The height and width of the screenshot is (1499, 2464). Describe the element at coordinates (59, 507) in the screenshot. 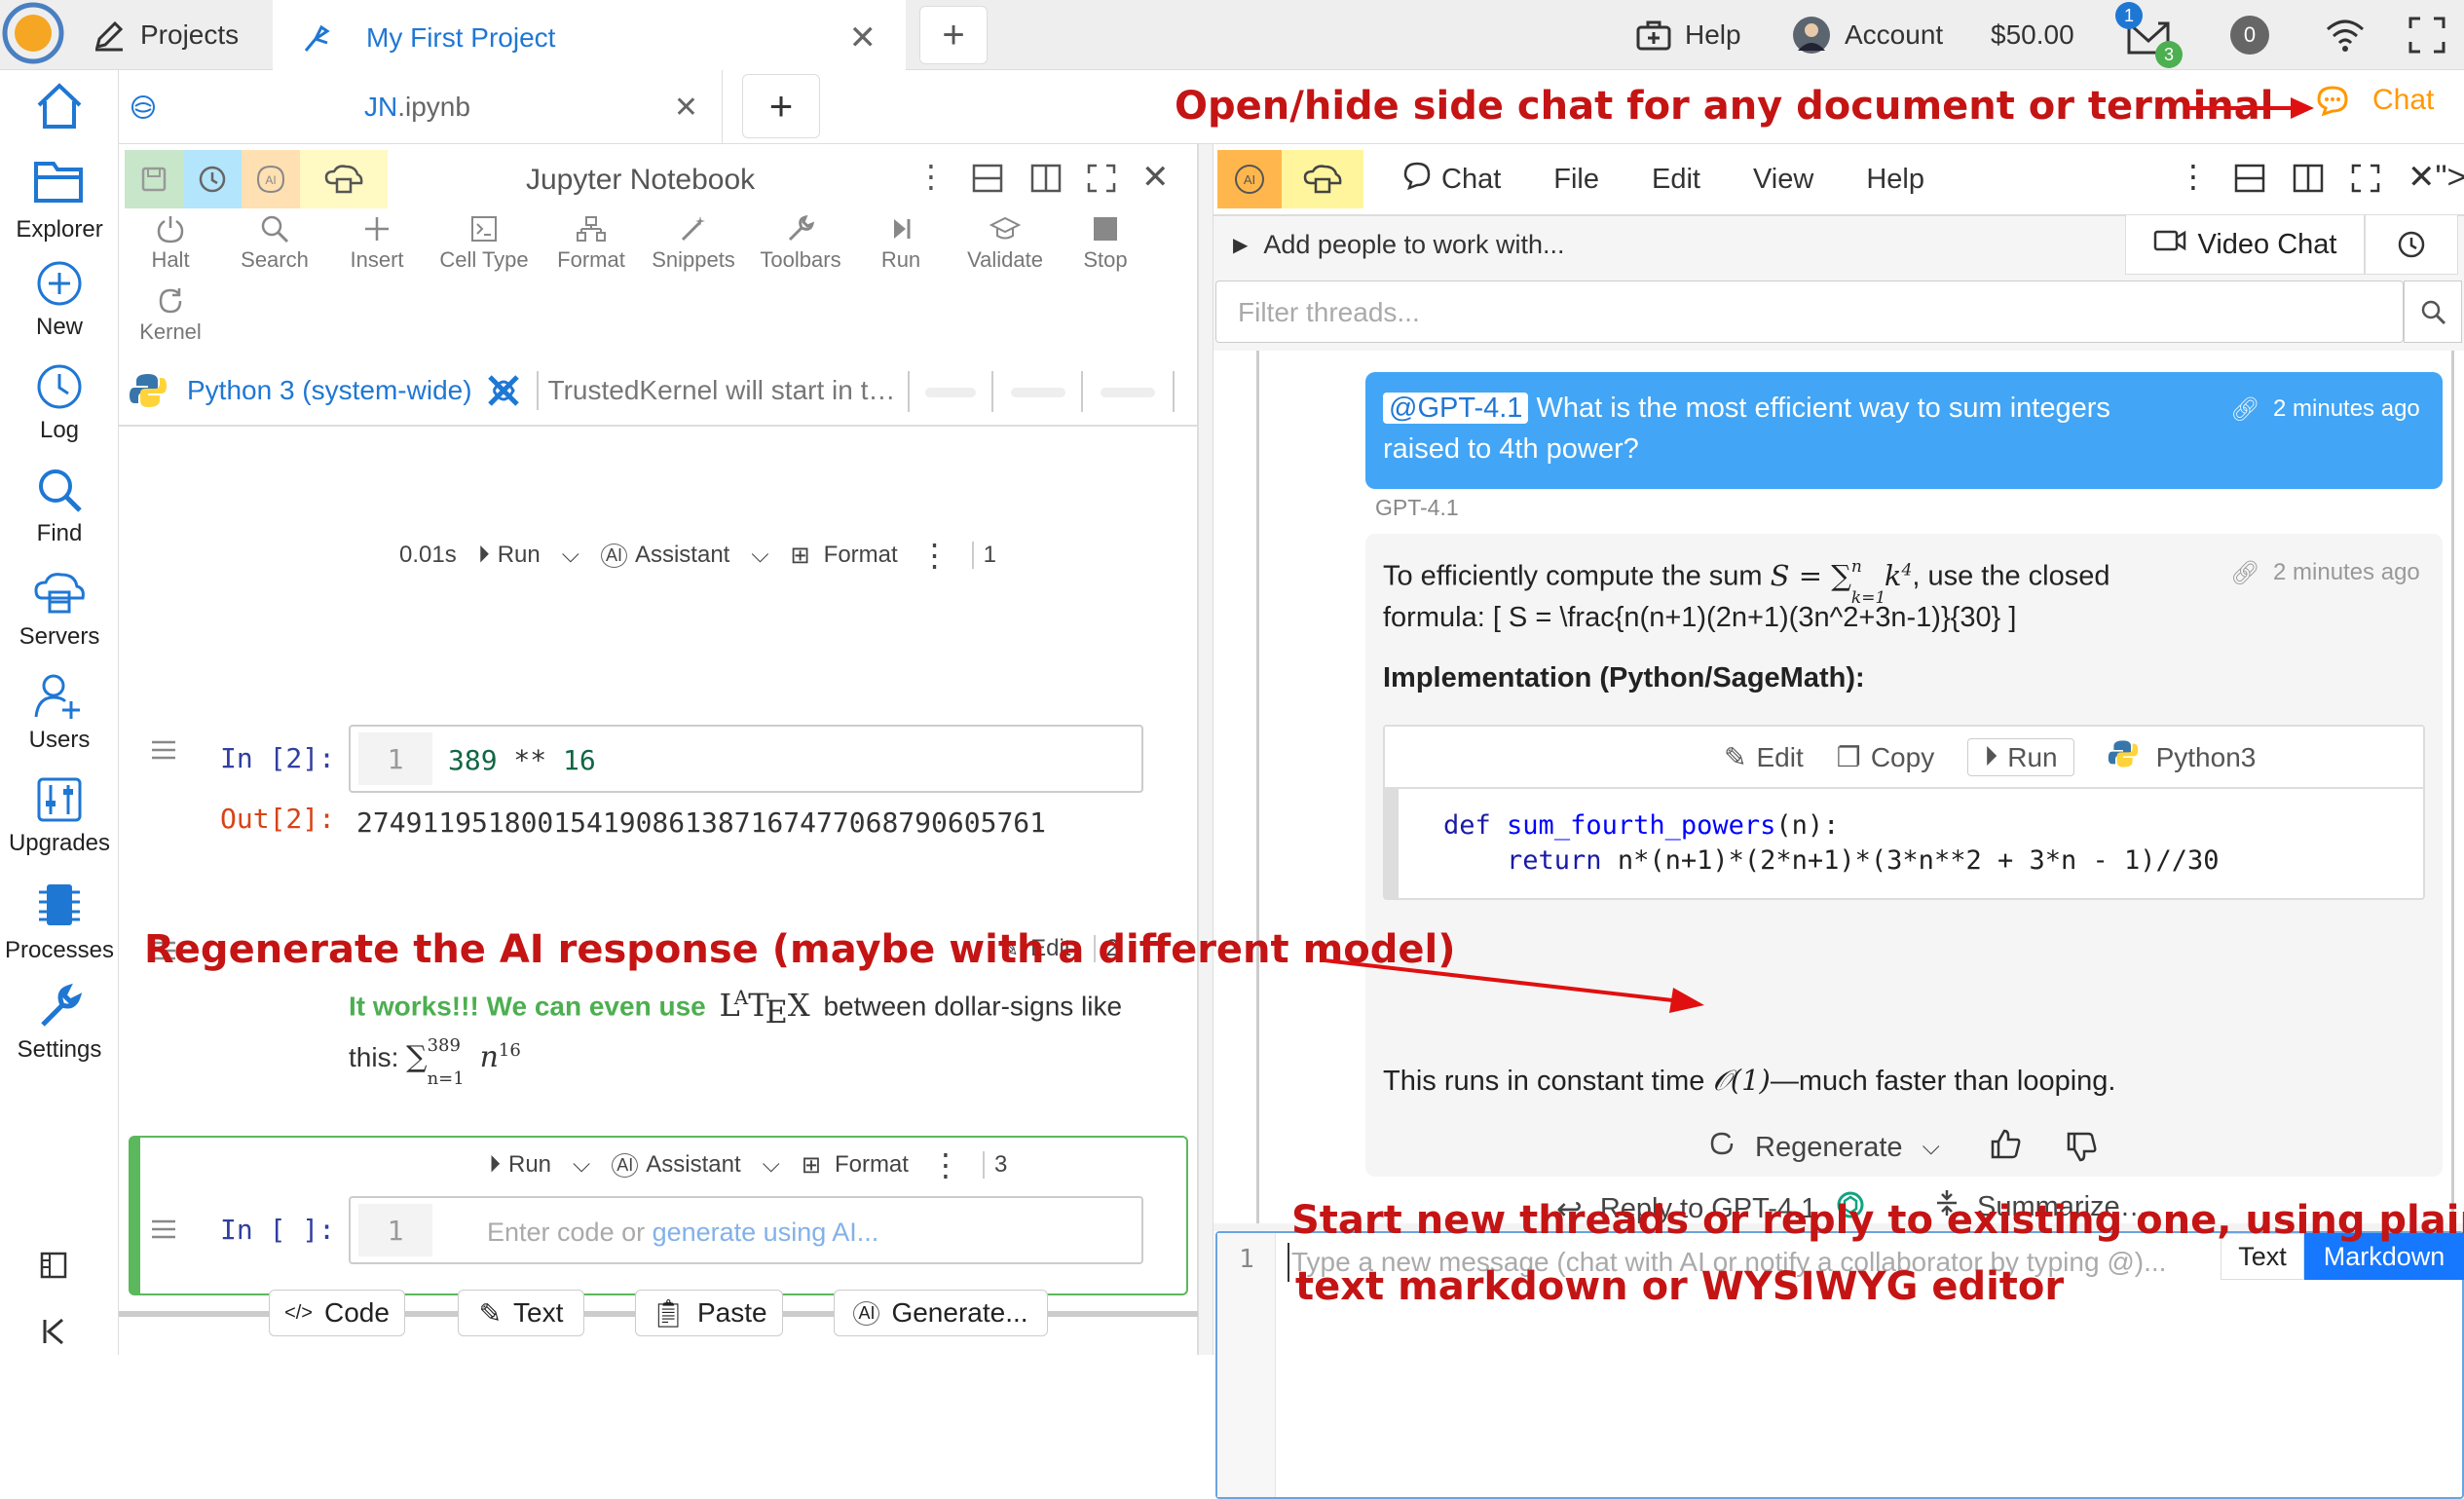

I see `sidebar-item-find: Find` at that location.